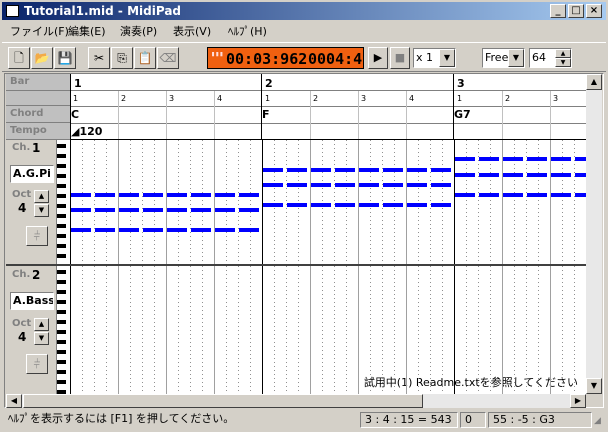 This screenshot has width=608, height=432. Describe the element at coordinates (594, 82) in the screenshot. I see `scroll-up-button: ▲` at that location.